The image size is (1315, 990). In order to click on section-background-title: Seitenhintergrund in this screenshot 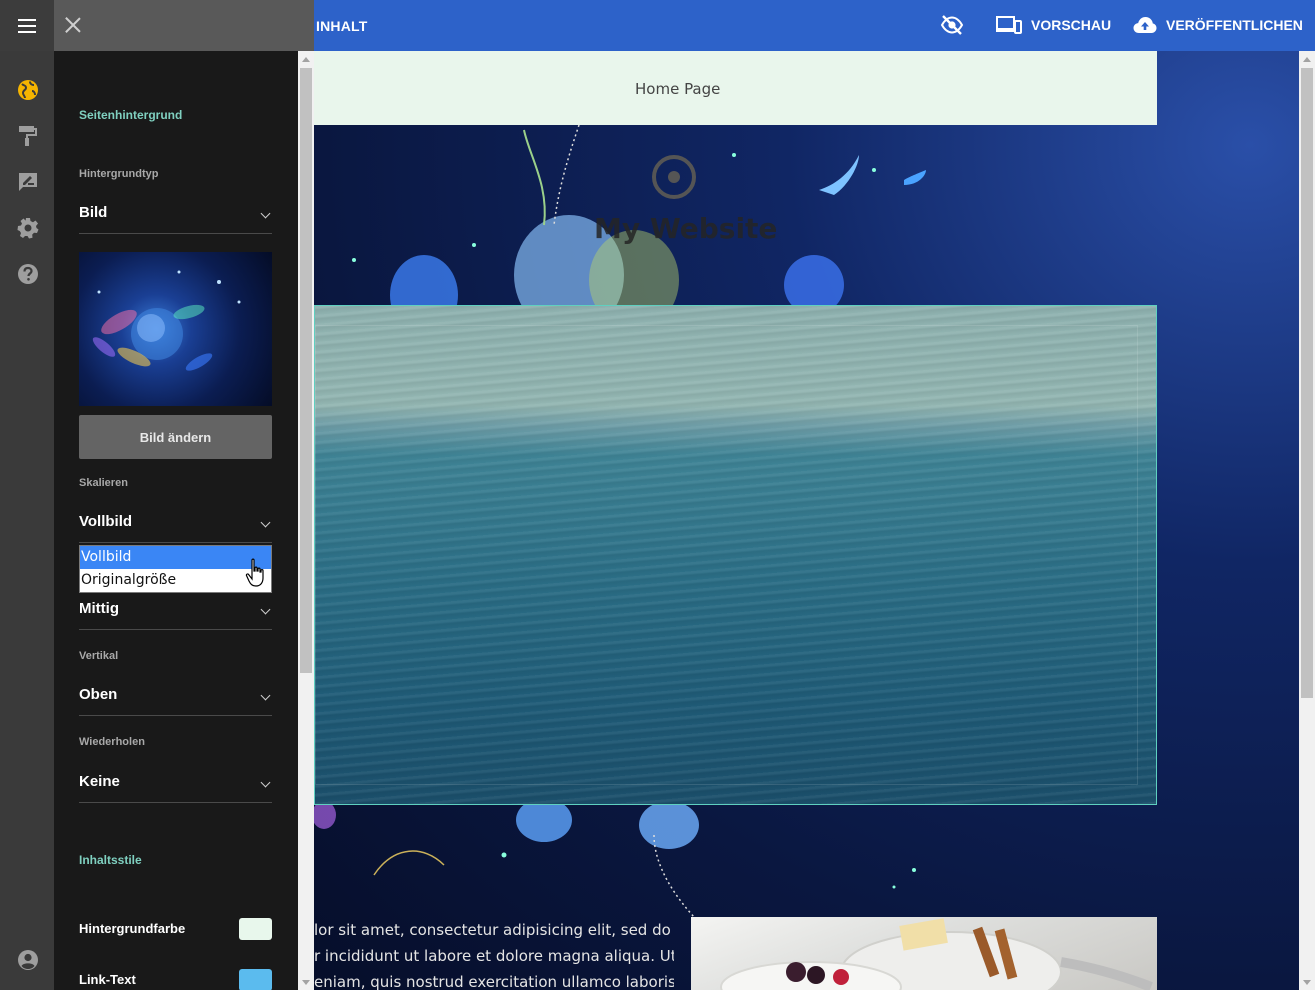, I will do `click(131, 115)`.